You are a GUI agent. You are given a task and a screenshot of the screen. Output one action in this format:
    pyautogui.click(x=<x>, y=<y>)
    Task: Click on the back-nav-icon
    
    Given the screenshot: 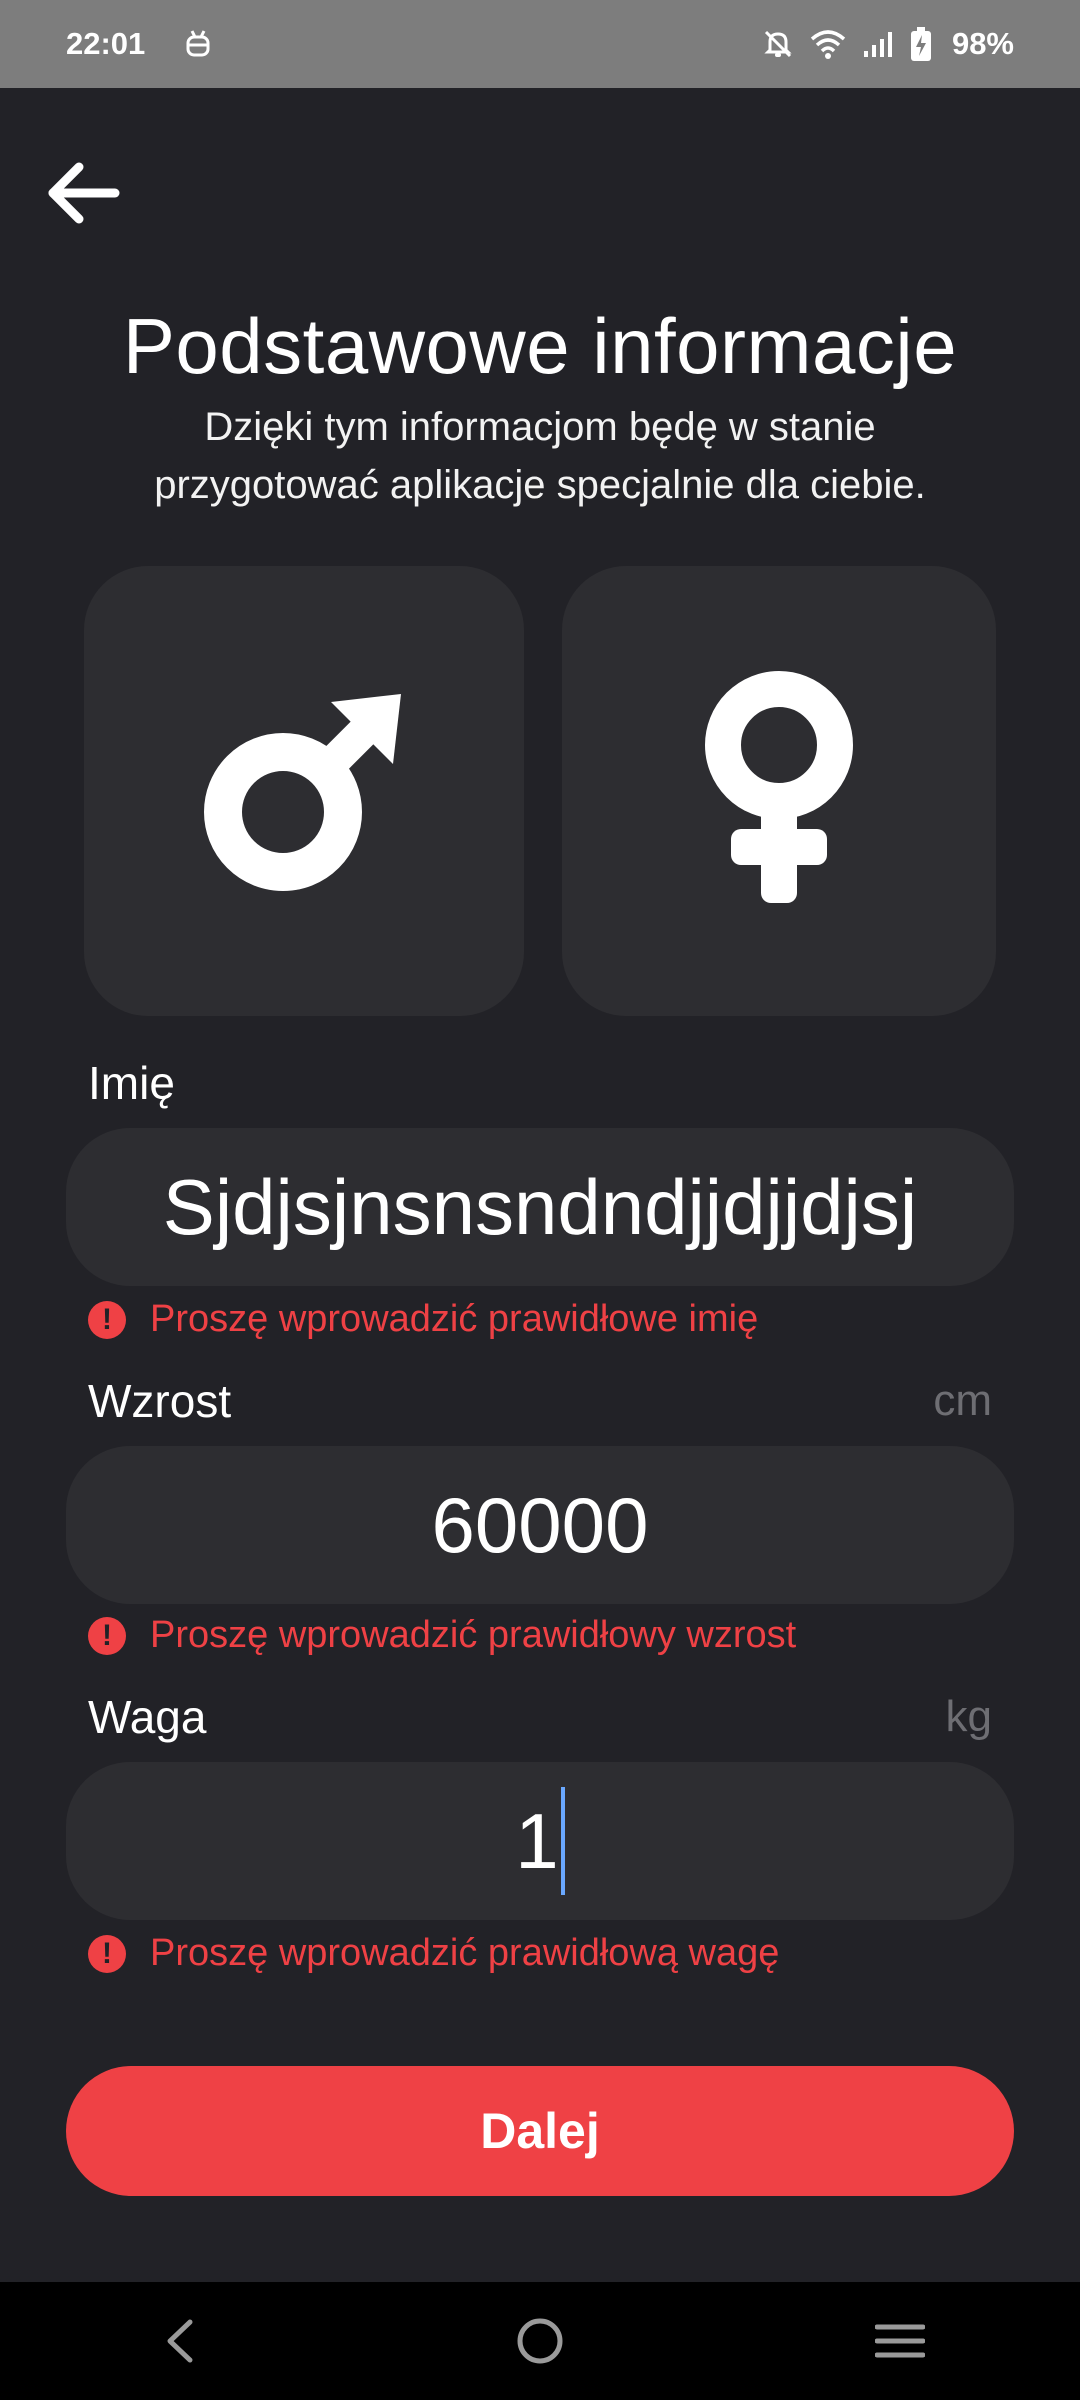 What is the action you would take?
    pyautogui.click(x=180, y=2341)
    